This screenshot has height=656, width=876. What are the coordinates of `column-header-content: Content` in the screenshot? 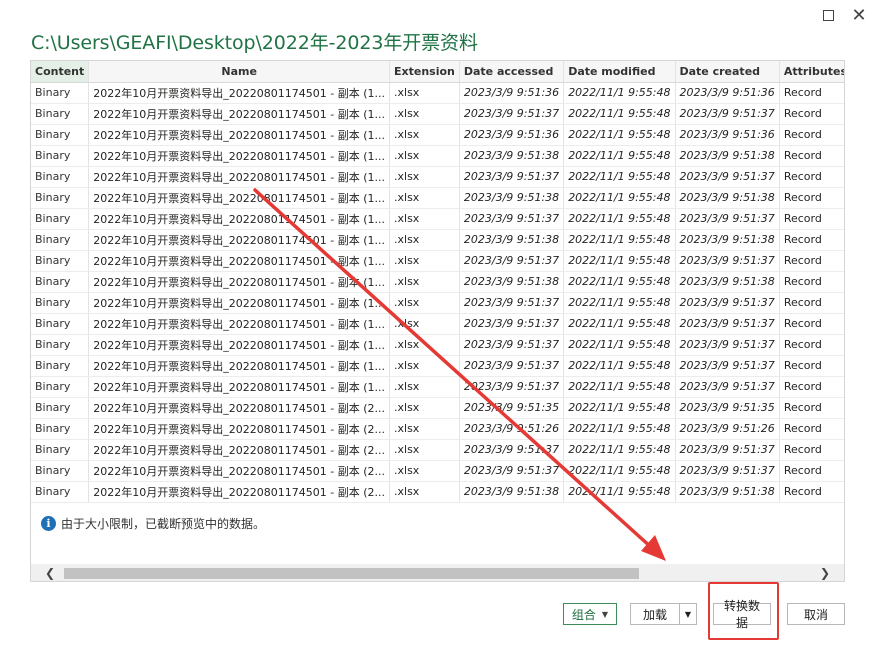 It's located at (60, 72).